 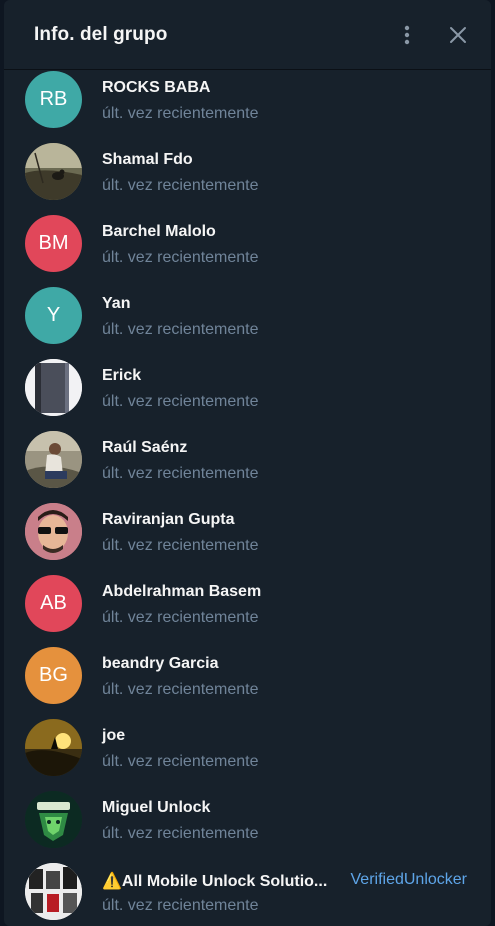 What do you see at coordinates (156, 87) in the screenshot?
I see `member-name: ROCKS BABA` at bounding box center [156, 87].